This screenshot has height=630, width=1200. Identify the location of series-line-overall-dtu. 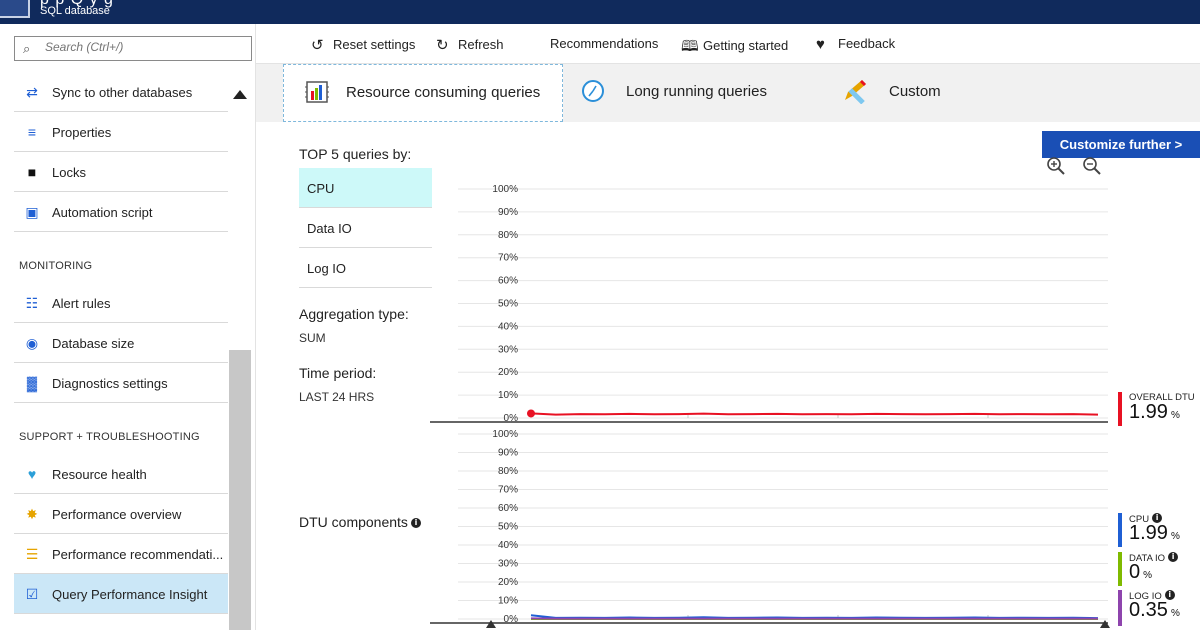
(814, 414).